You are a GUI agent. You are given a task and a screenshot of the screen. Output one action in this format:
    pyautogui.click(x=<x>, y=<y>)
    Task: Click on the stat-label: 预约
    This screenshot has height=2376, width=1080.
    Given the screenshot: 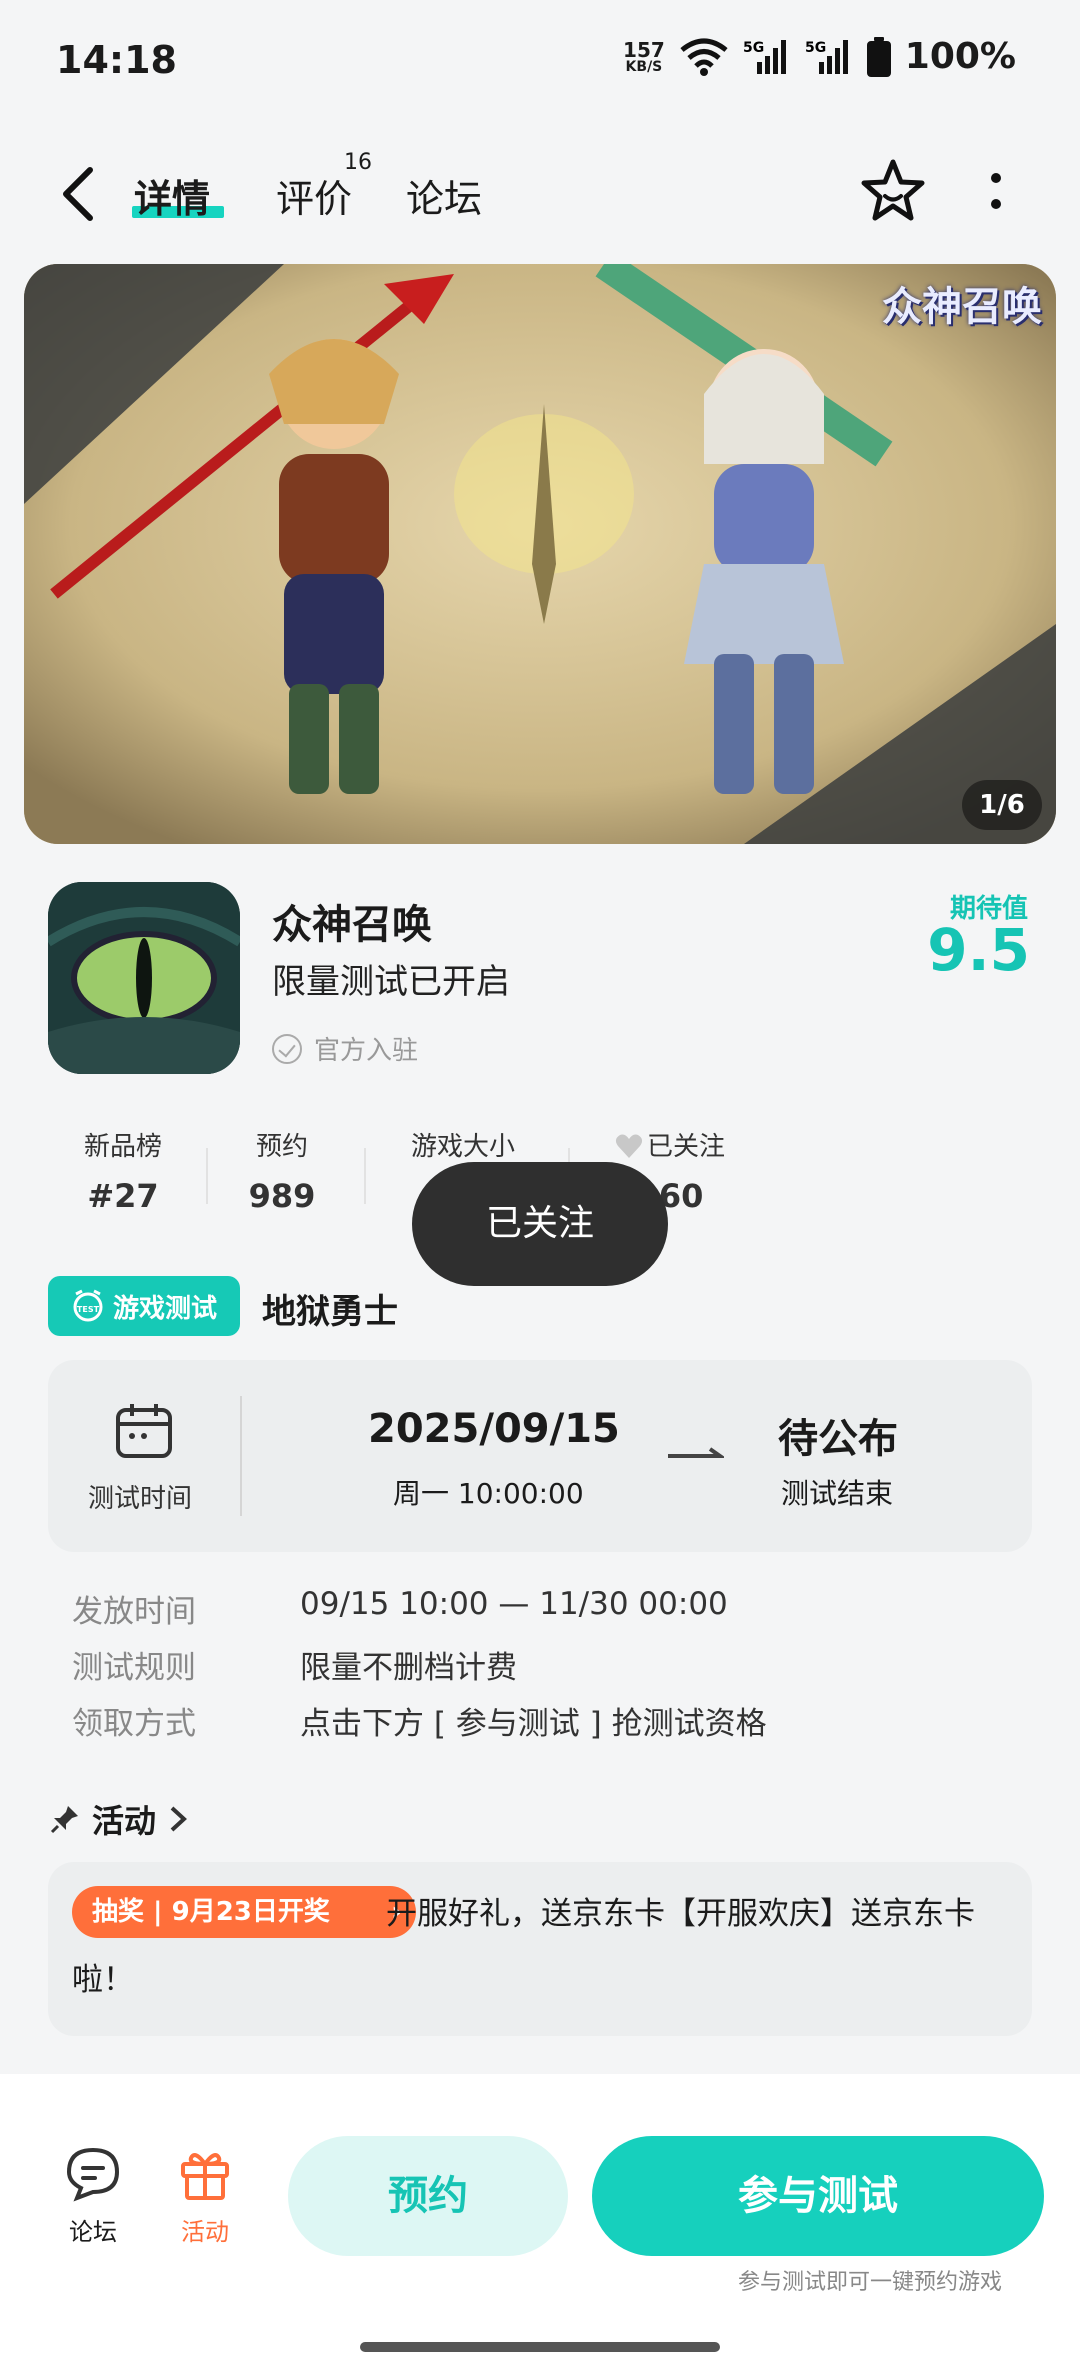 What is the action you would take?
    pyautogui.click(x=281, y=1147)
    